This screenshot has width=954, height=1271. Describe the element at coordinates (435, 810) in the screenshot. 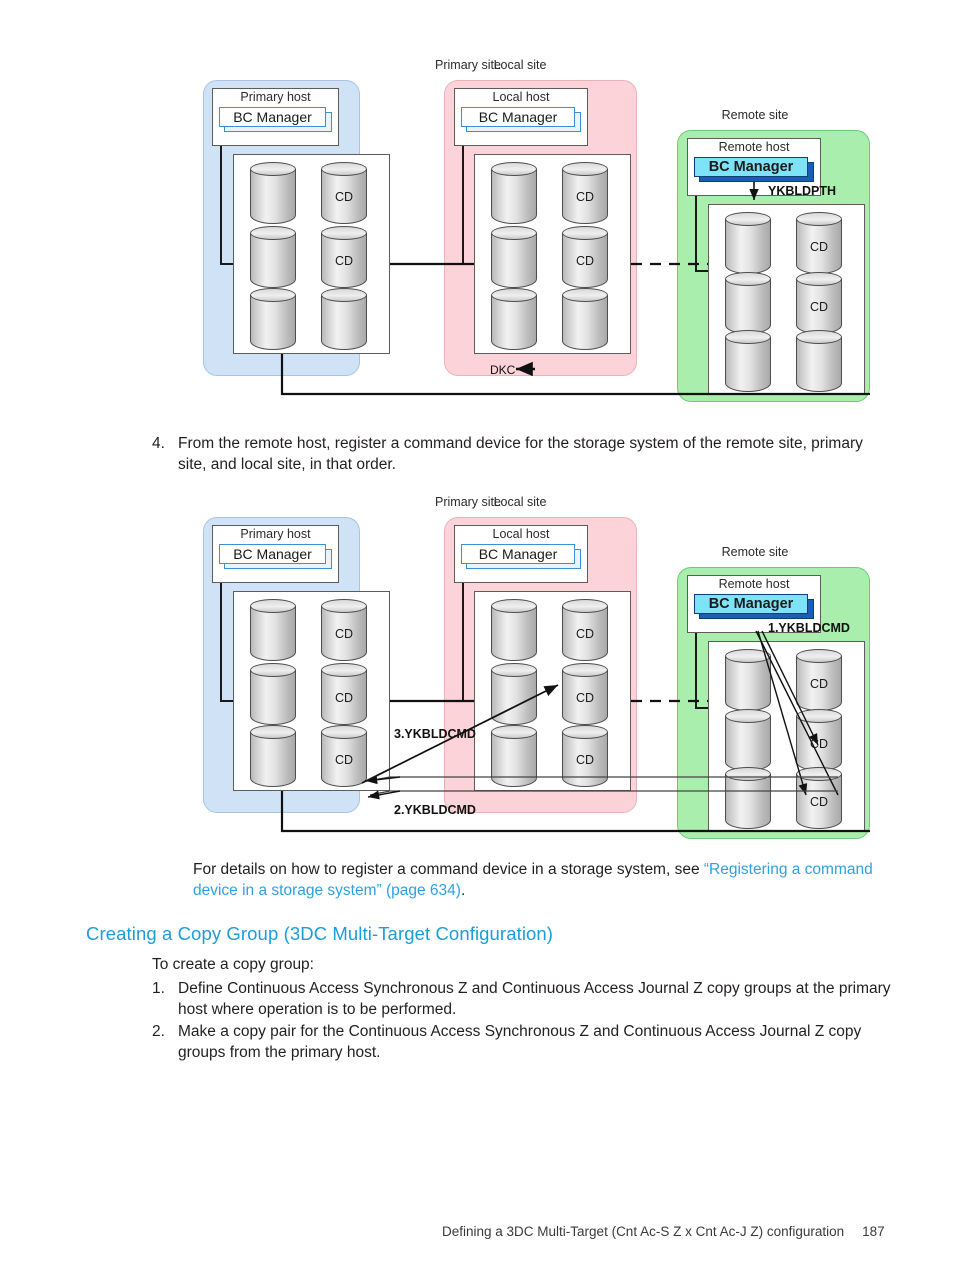

I see `label-2-ykbldcmd: 2.YKBLDCMD` at that location.